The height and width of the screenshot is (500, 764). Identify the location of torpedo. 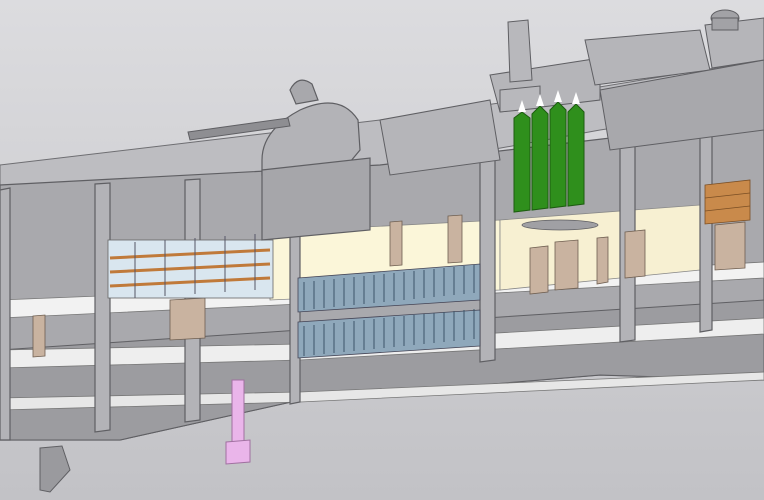
(560, 225).